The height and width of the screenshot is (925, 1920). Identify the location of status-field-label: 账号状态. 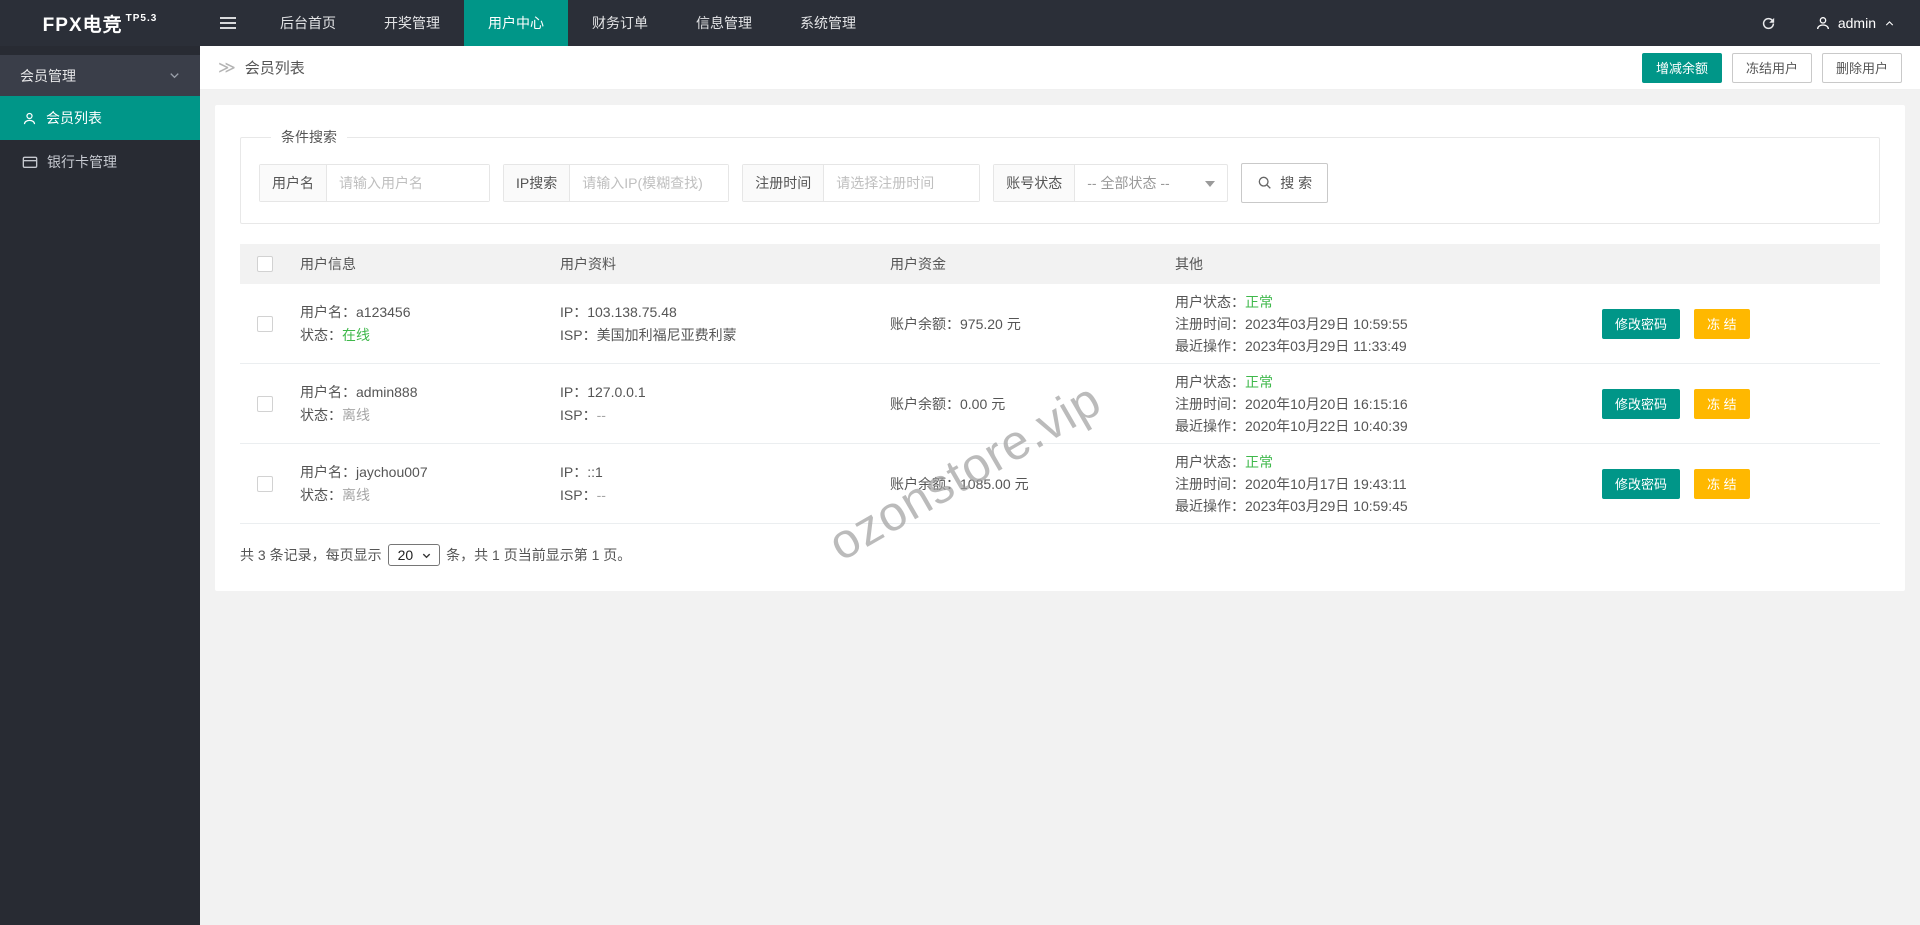
(1035, 183).